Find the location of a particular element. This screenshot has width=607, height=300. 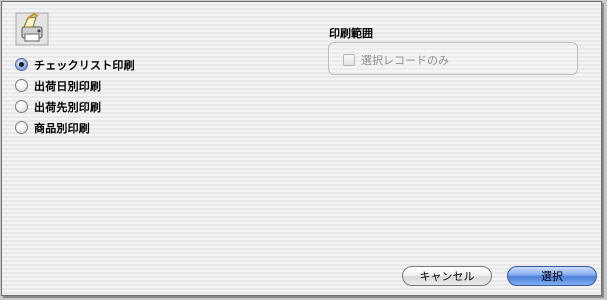

print-range-group-box: 選択レコードのみ is located at coordinates (453, 58).